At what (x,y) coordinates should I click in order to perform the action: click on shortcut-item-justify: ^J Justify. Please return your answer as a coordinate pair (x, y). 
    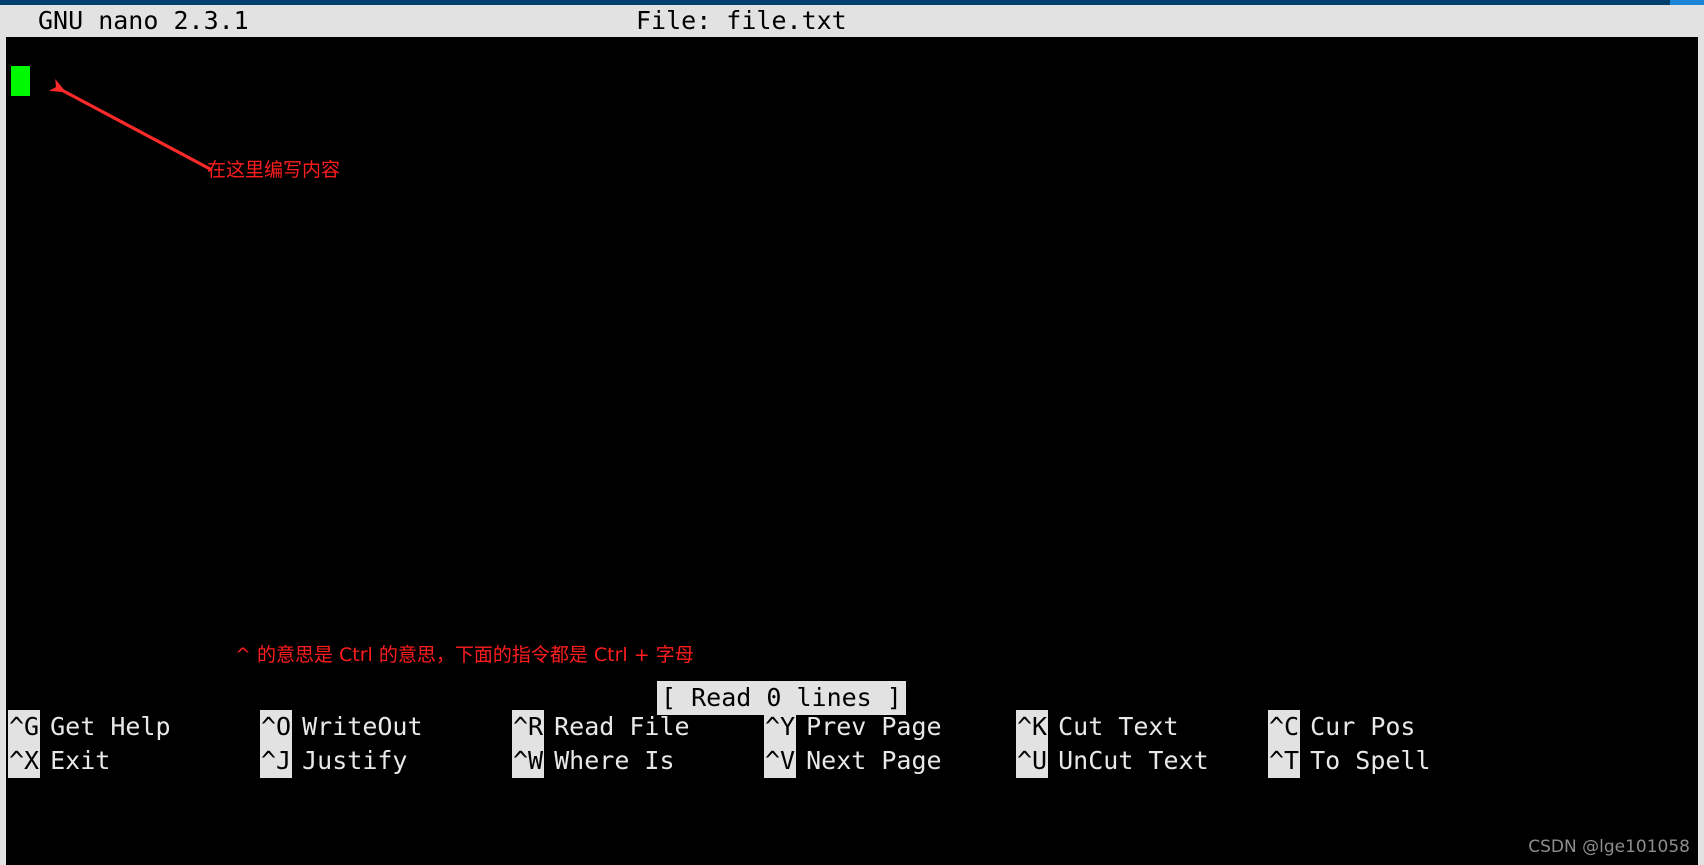
    Looking at the image, I should click on (386, 761).